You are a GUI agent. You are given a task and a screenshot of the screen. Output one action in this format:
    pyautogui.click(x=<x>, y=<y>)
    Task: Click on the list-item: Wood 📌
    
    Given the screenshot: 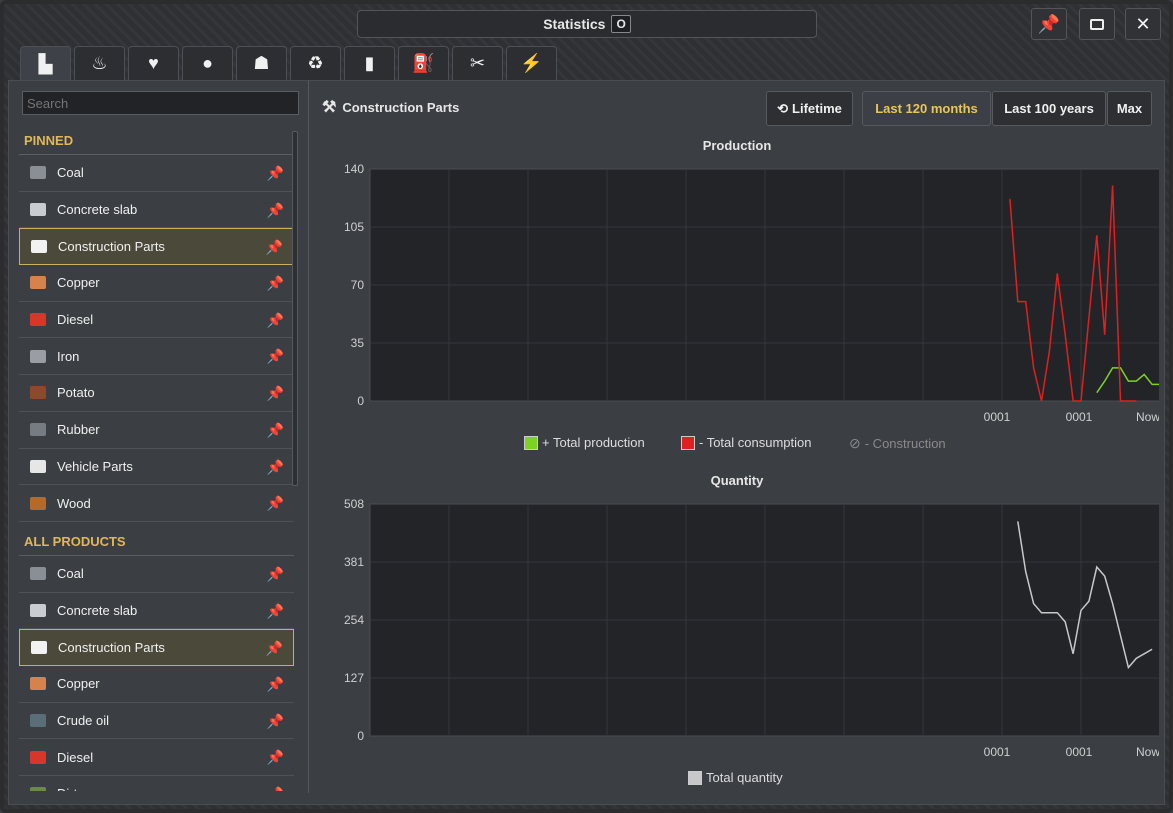 What is the action you would take?
    pyautogui.click(x=156, y=503)
    